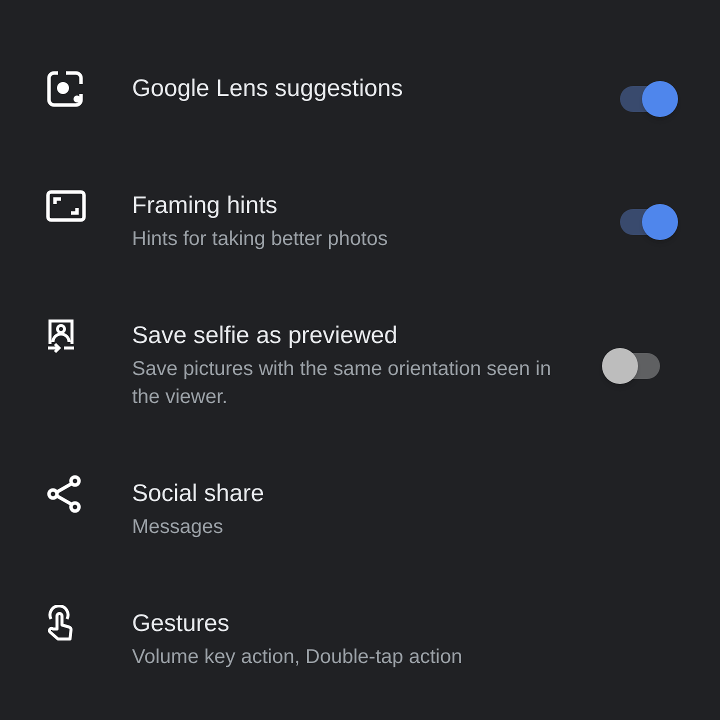 The width and height of the screenshot is (720, 720). I want to click on setting-title: Social share, so click(199, 494).